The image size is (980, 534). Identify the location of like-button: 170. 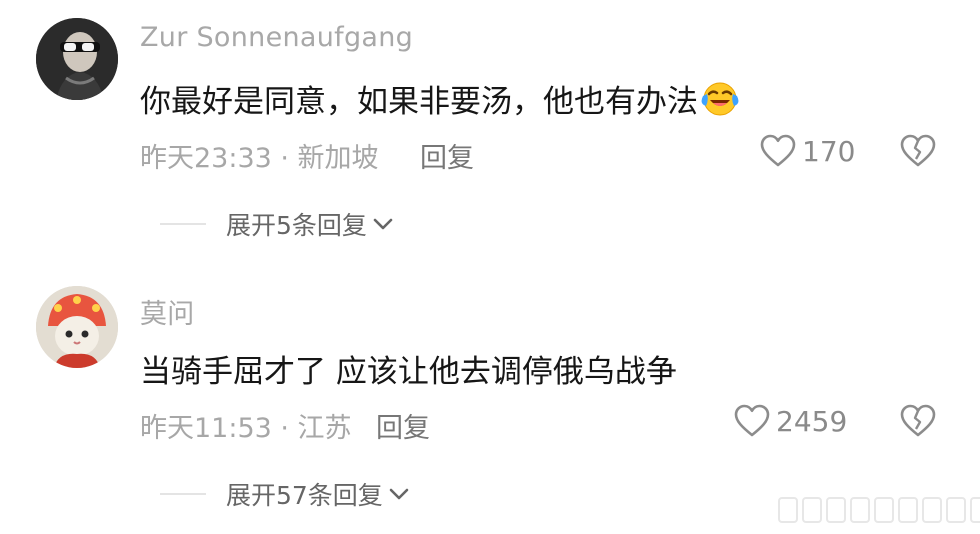
(807, 151).